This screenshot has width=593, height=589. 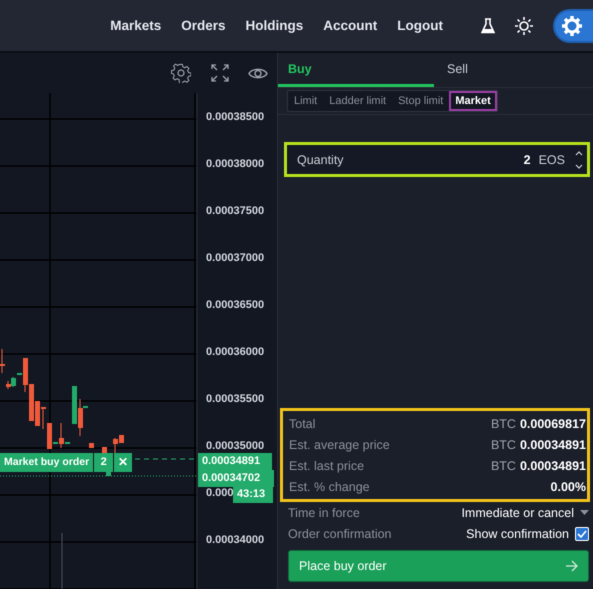 What do you see at coordinates (235, 164) in the screenshot?
I see `price-axis-label: 0.00038000` at bounding box center [235, 164].